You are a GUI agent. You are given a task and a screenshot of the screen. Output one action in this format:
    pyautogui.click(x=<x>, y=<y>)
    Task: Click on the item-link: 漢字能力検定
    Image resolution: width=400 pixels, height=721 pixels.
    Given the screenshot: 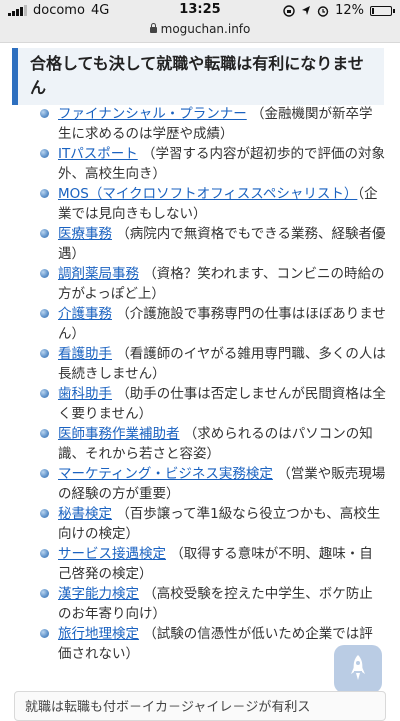 What is the action you would take?
    pyautogui.click(x=98, y=594)
    